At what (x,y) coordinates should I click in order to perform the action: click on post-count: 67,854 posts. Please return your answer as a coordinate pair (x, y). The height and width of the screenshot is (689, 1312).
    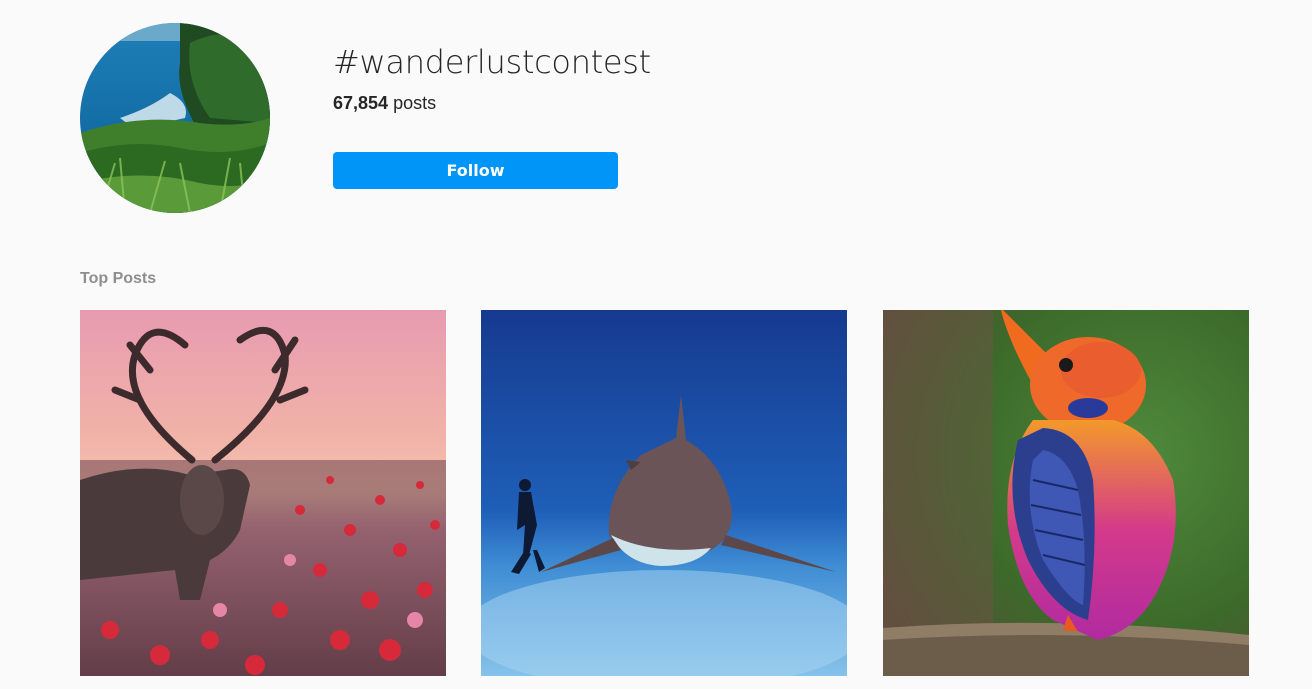
    Looking at the image, I should click on (384, 103).